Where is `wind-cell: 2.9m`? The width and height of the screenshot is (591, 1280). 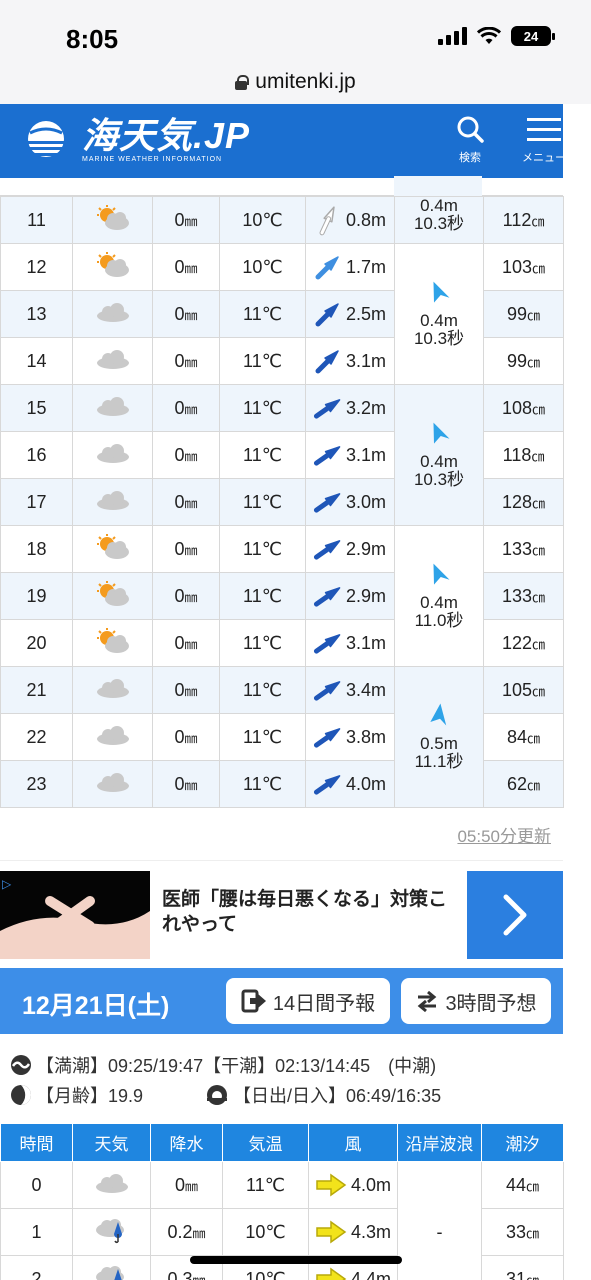
wind-cell: 2.9m is located at coordinates (350, 596).